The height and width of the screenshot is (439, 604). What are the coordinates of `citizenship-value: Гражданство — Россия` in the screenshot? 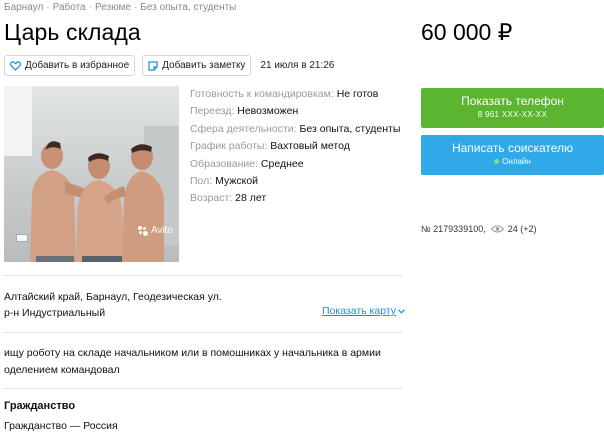 It's located at (61, 426).